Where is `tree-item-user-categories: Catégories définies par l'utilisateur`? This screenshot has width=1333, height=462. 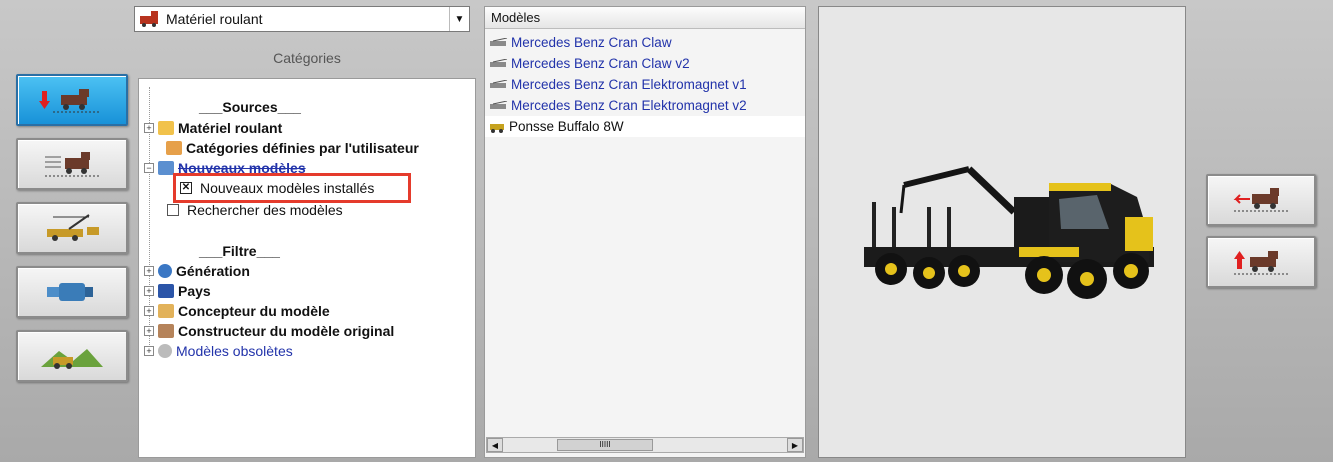
tree-item-user-categories: Catégories définies par l'utilisateur is located at coordinates (292, 148).